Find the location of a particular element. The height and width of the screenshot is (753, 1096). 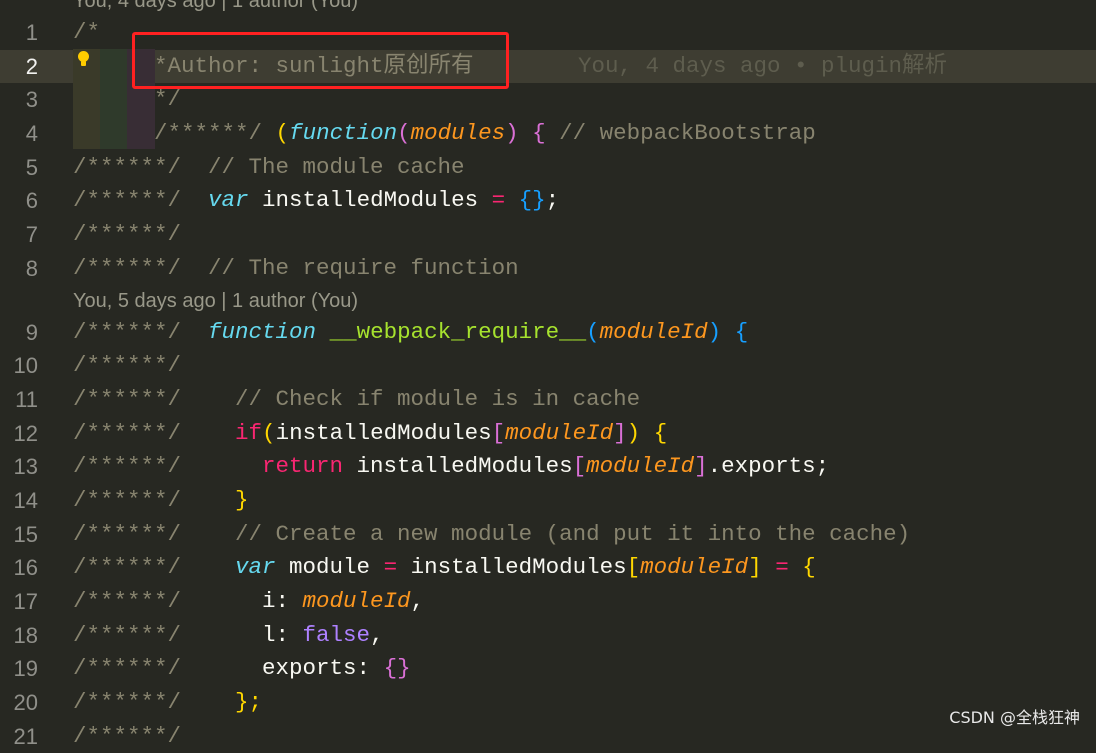

code-line: 18 /******/ l: false, is located at coordinates (548, 636).